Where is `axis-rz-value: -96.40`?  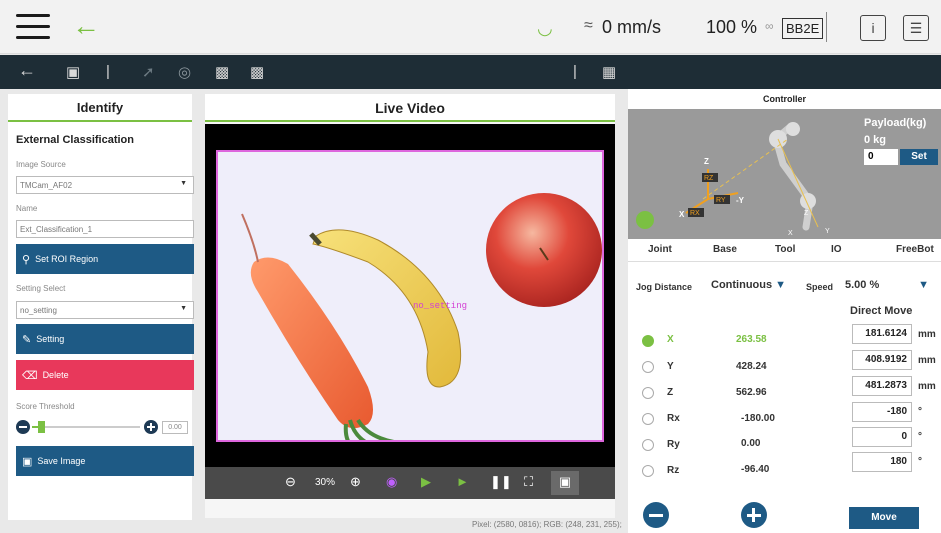 axis-rz-value: -96.40 is located at coordinates (755, 469).